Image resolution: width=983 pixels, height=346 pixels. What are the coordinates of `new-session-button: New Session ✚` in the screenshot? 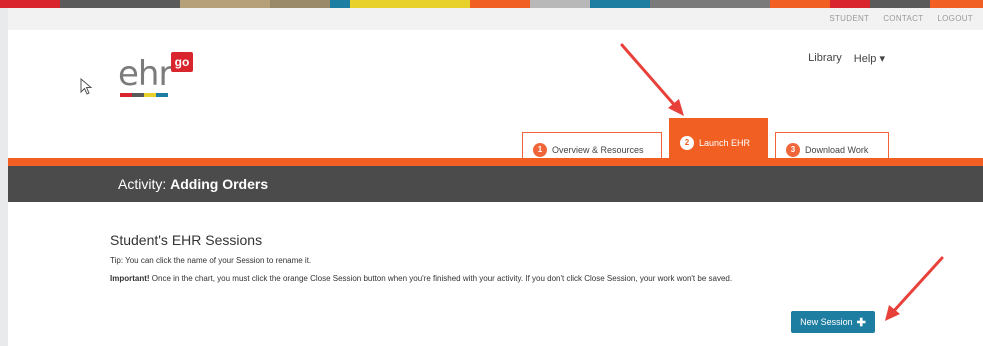 It's located at (833, 322).